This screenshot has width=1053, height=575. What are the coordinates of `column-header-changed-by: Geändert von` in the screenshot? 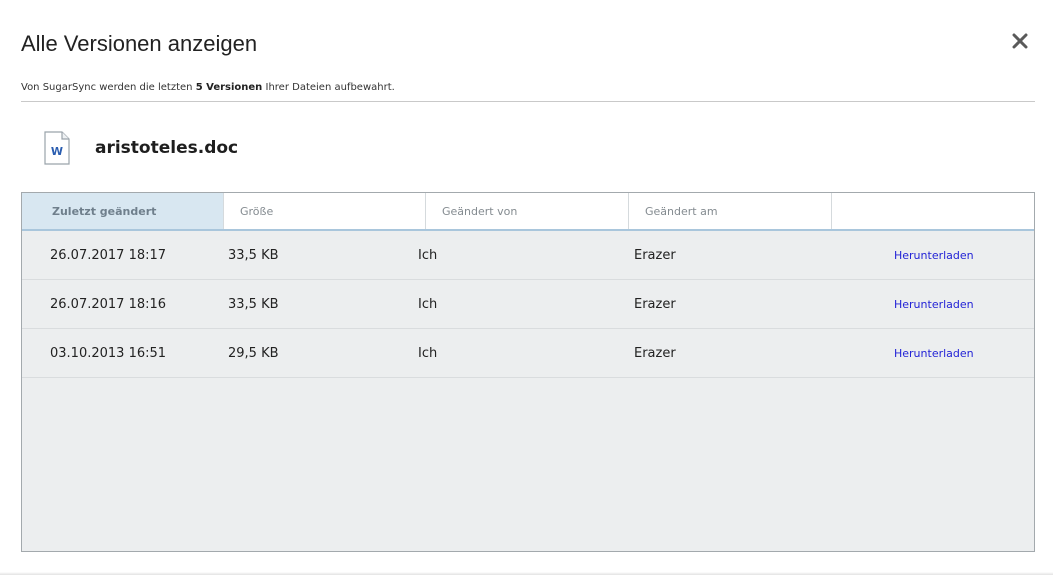 It's located at (527, 211).